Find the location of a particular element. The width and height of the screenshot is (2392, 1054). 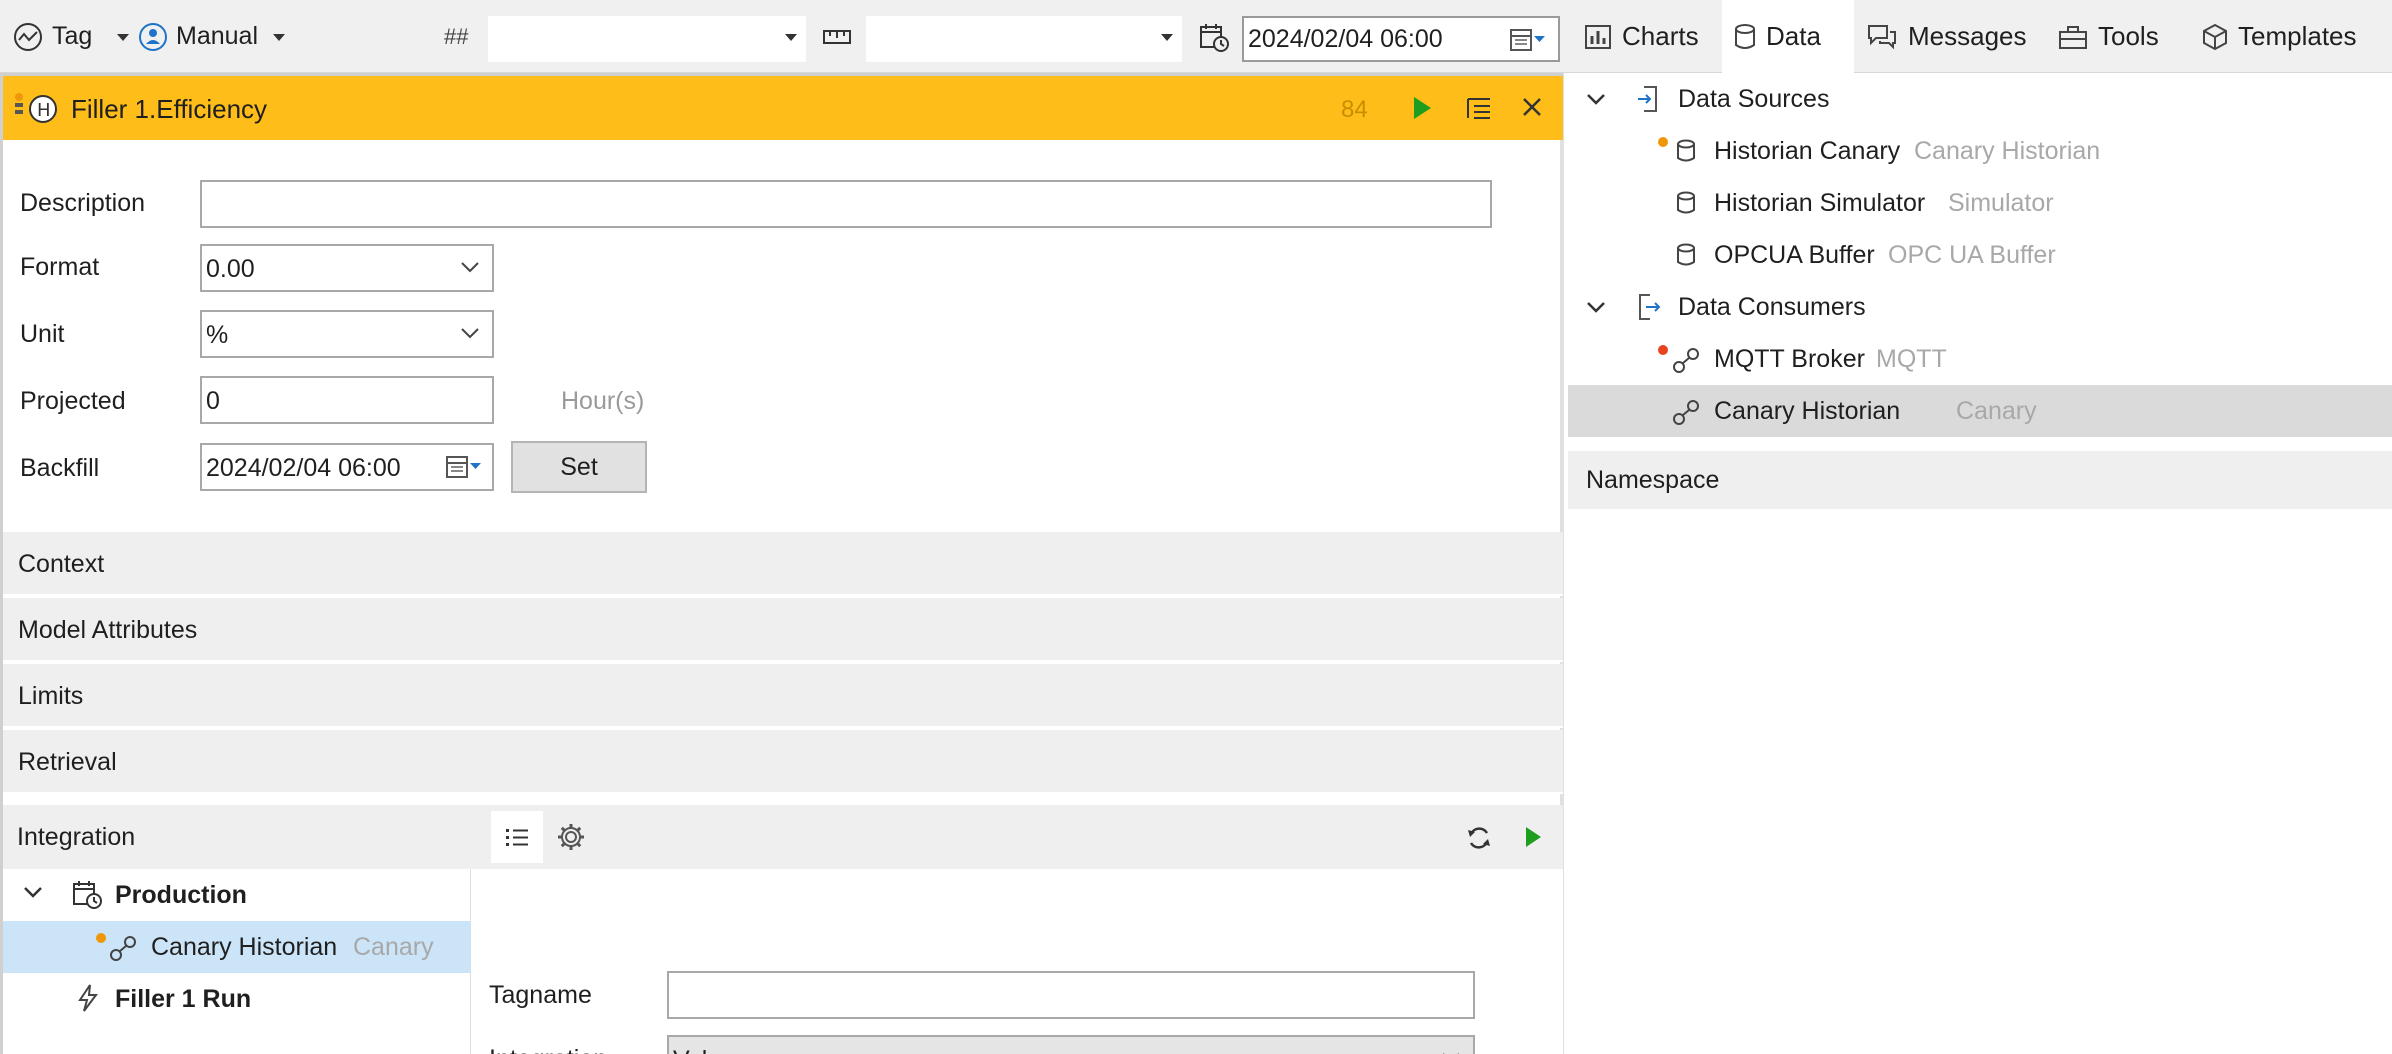

section-integration: Integration is located at coordinates (783, 837).